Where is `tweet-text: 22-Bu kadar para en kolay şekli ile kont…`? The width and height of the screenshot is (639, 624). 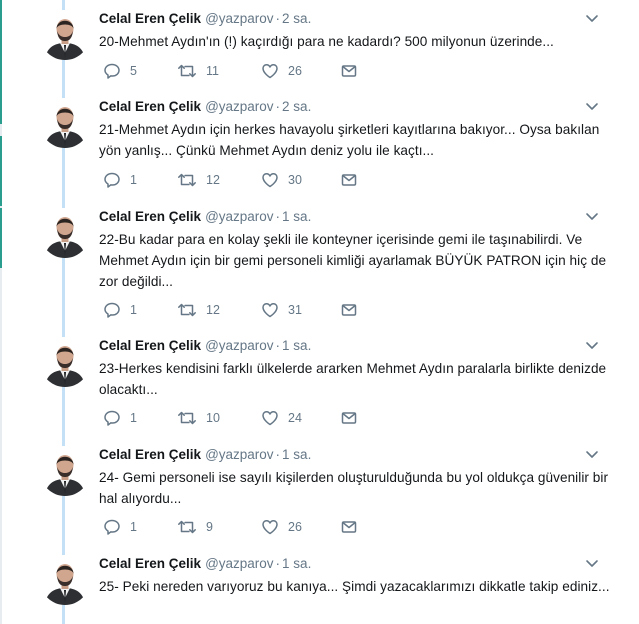 tweet-text: 22-Bu kadar para en kolay şekli ile kont… is located at coordinates (353, 260).